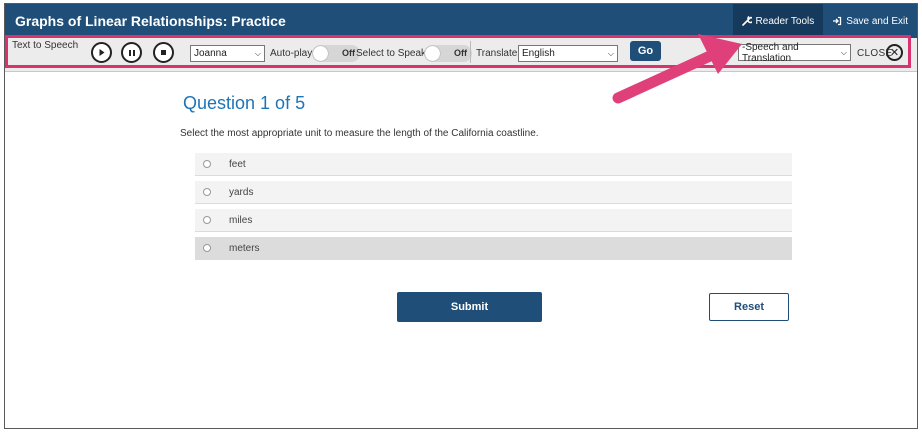 The image size is (922, 432). I want to click on pause-button, so click(131, 52).